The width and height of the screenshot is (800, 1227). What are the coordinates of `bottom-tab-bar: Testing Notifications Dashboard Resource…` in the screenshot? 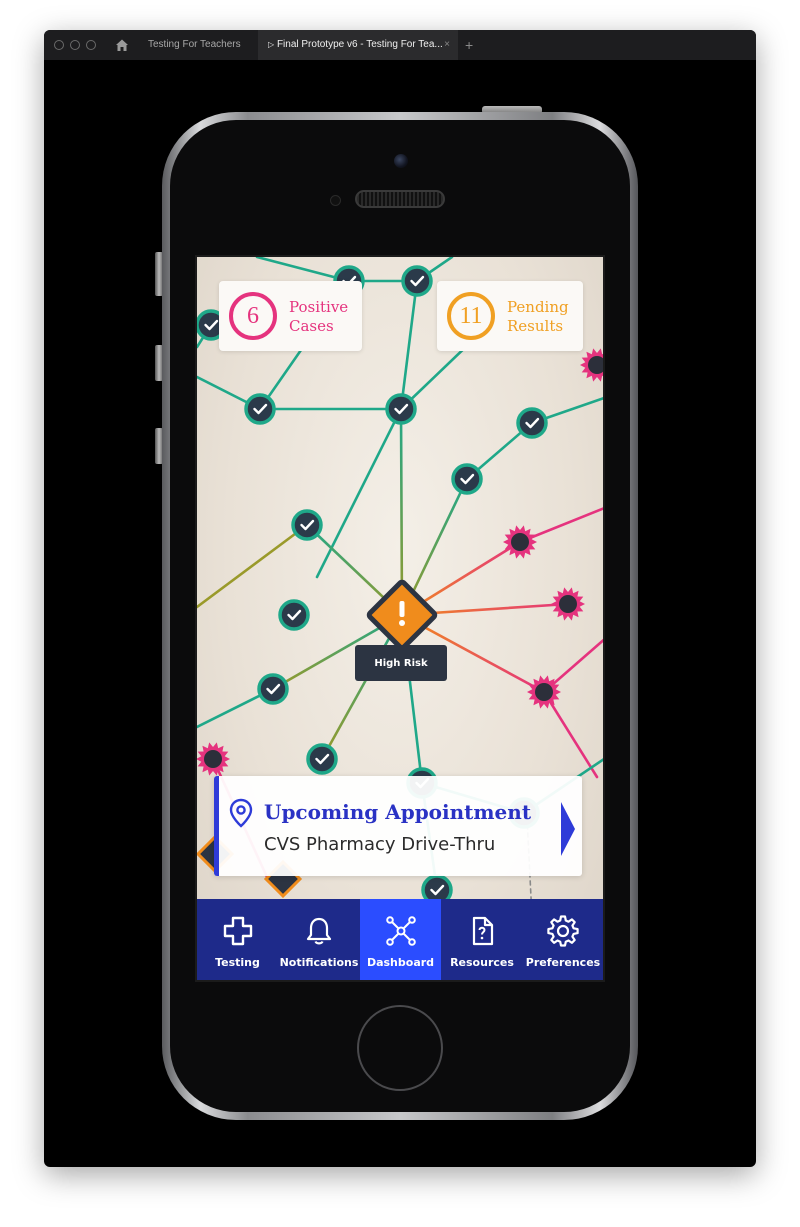 It's located at (400, 939).